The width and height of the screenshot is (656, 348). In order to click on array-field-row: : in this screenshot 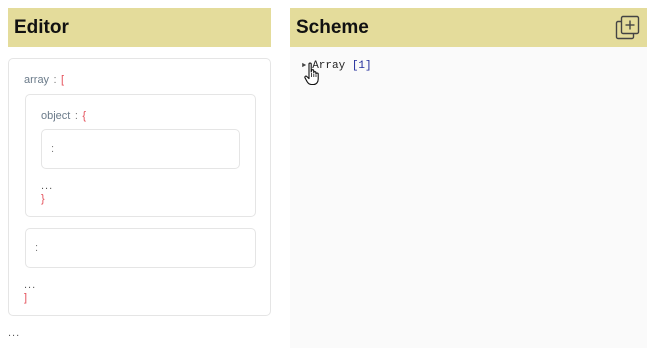, I will do `click(140, 248)`.